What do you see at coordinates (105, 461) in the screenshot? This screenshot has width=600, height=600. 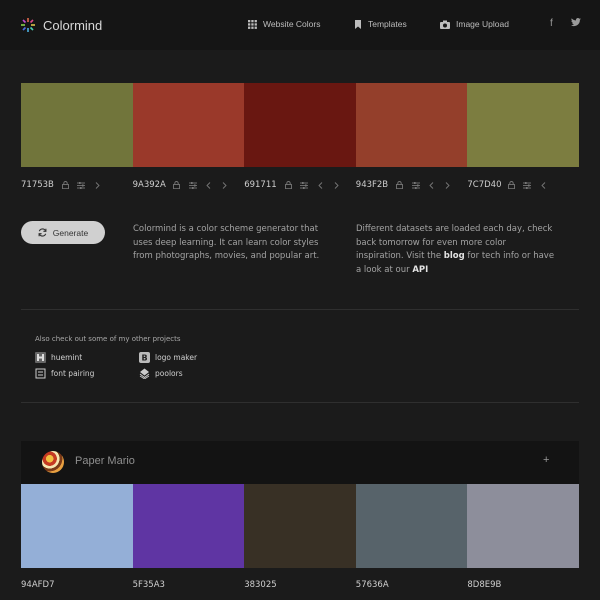 I see `palette-card-title: Paper Mario` at bounding box center [105, 461].